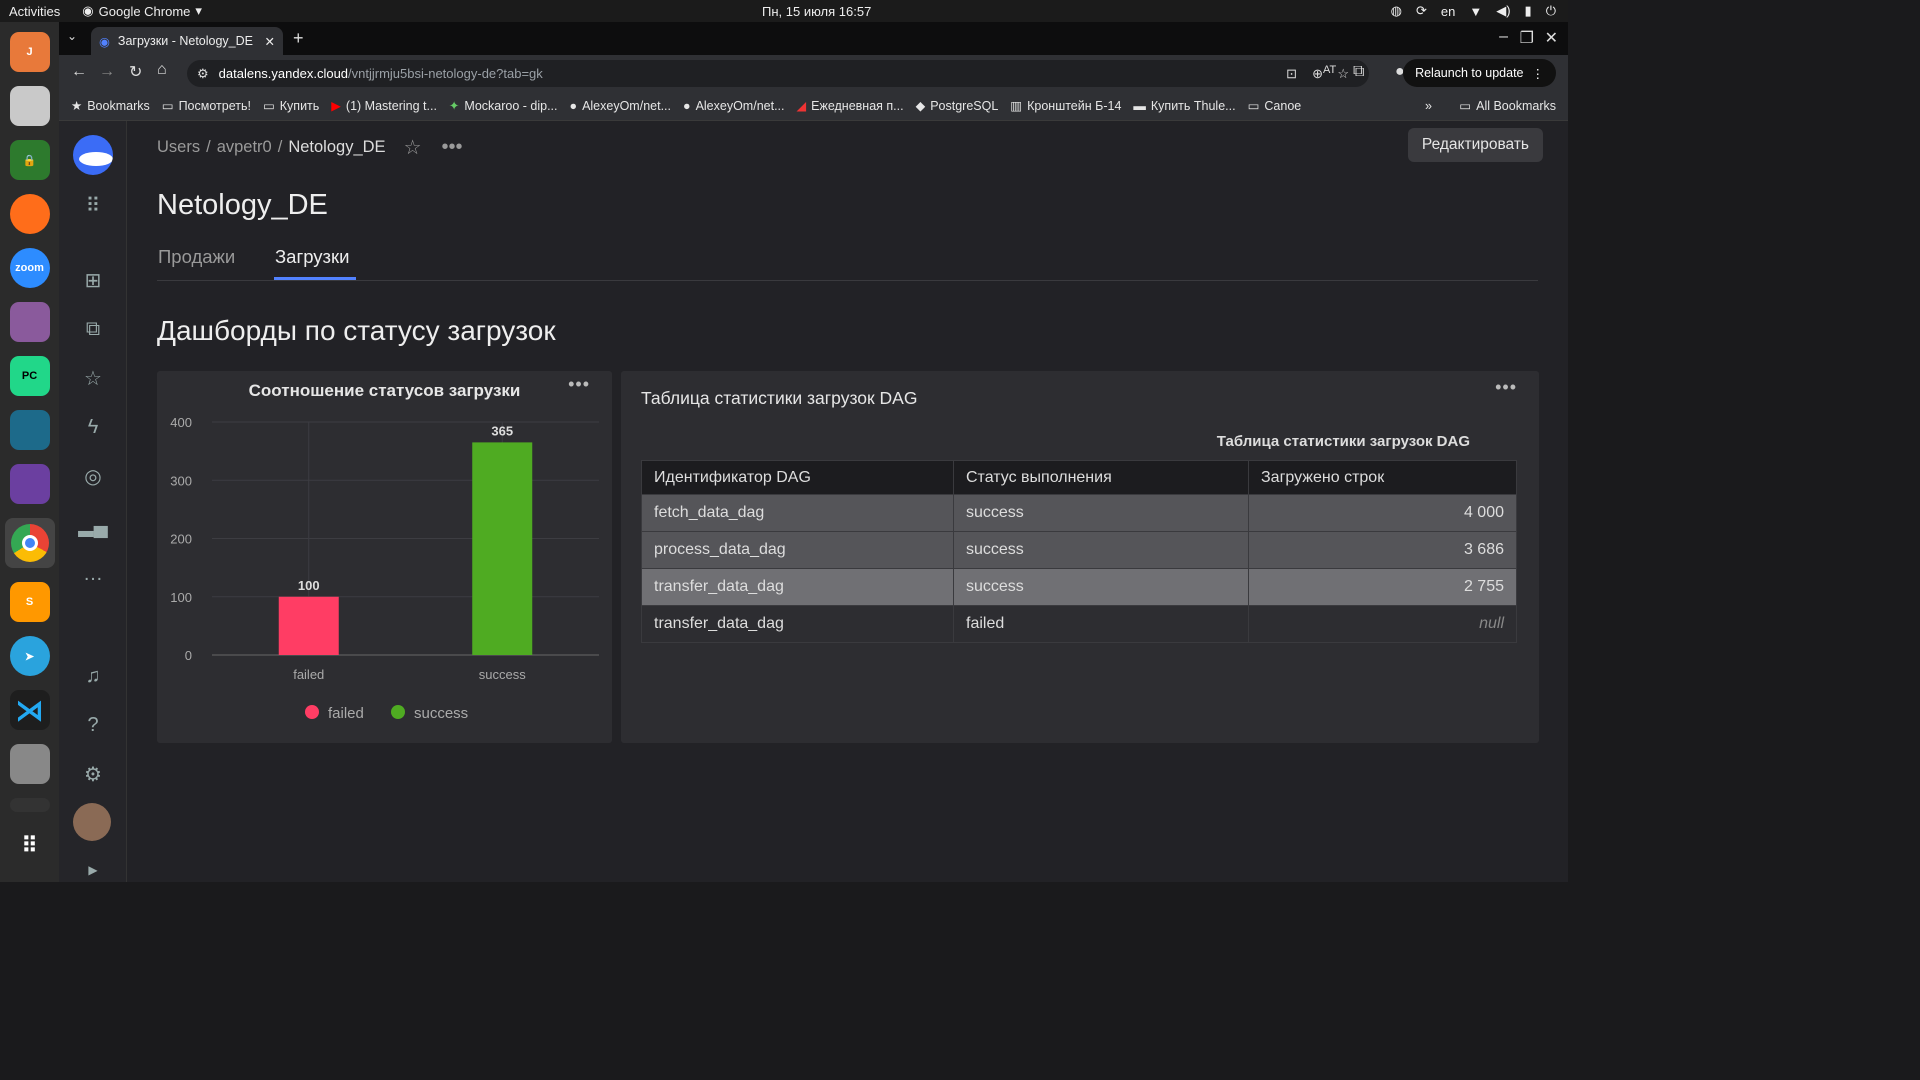  Describe the element at coordinates (29, 602) in the screenshot. I see `sublime-text-icon: S` at that location.